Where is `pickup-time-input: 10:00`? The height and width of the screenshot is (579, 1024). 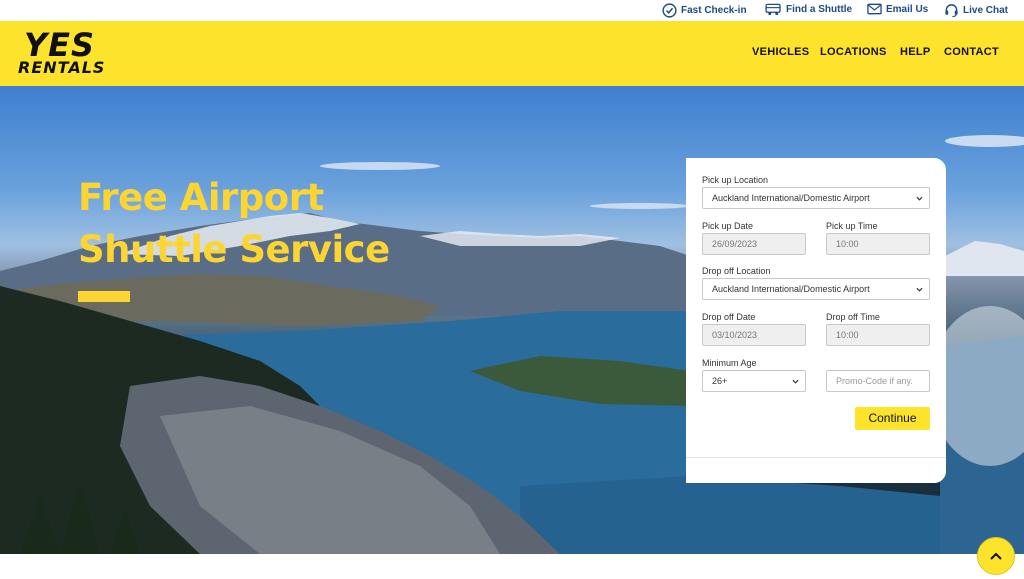
pickup-time-input: 10:00 is located at coordinates (878, 244).